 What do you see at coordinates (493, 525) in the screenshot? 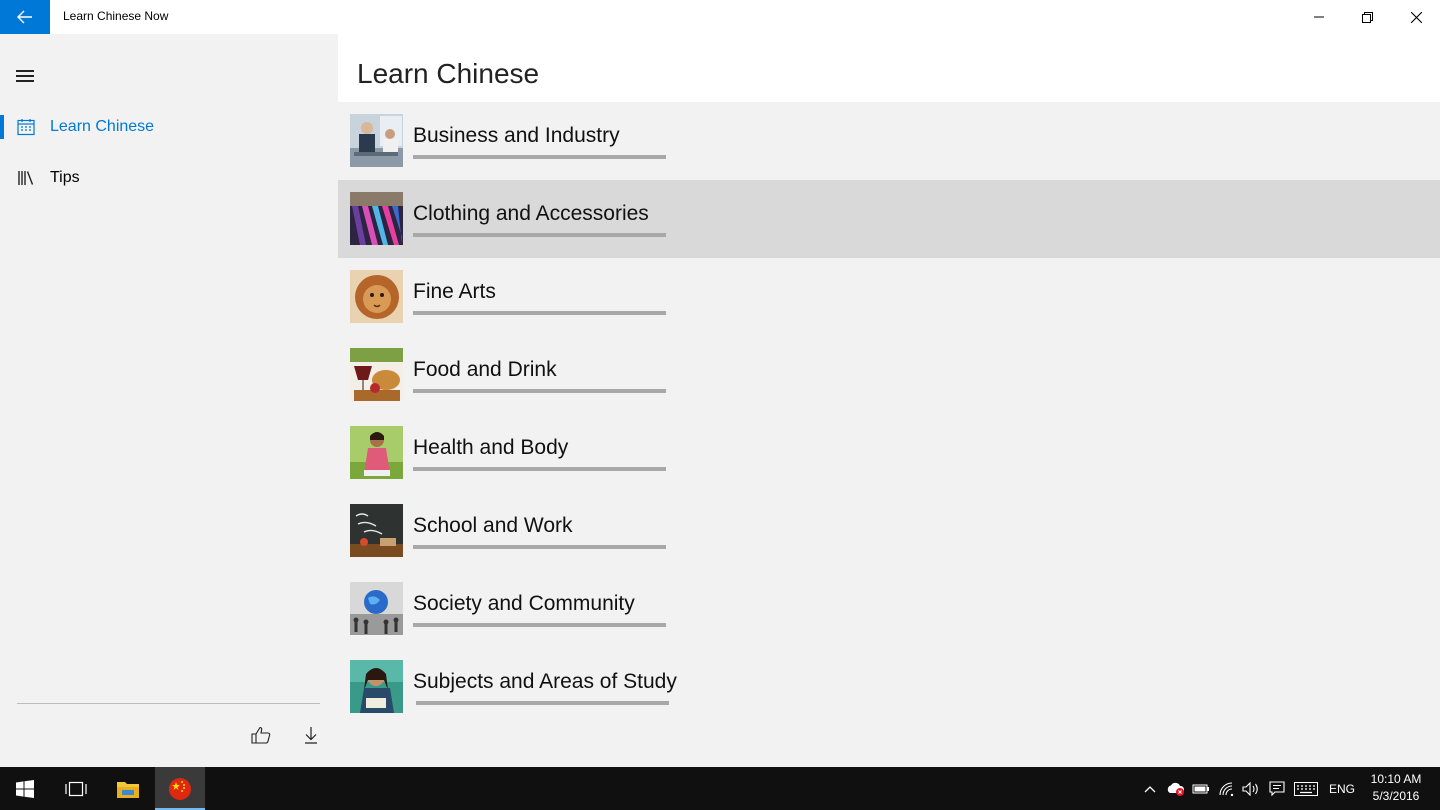
I see `category-label: School and Work` at bounding box center [493, 525].